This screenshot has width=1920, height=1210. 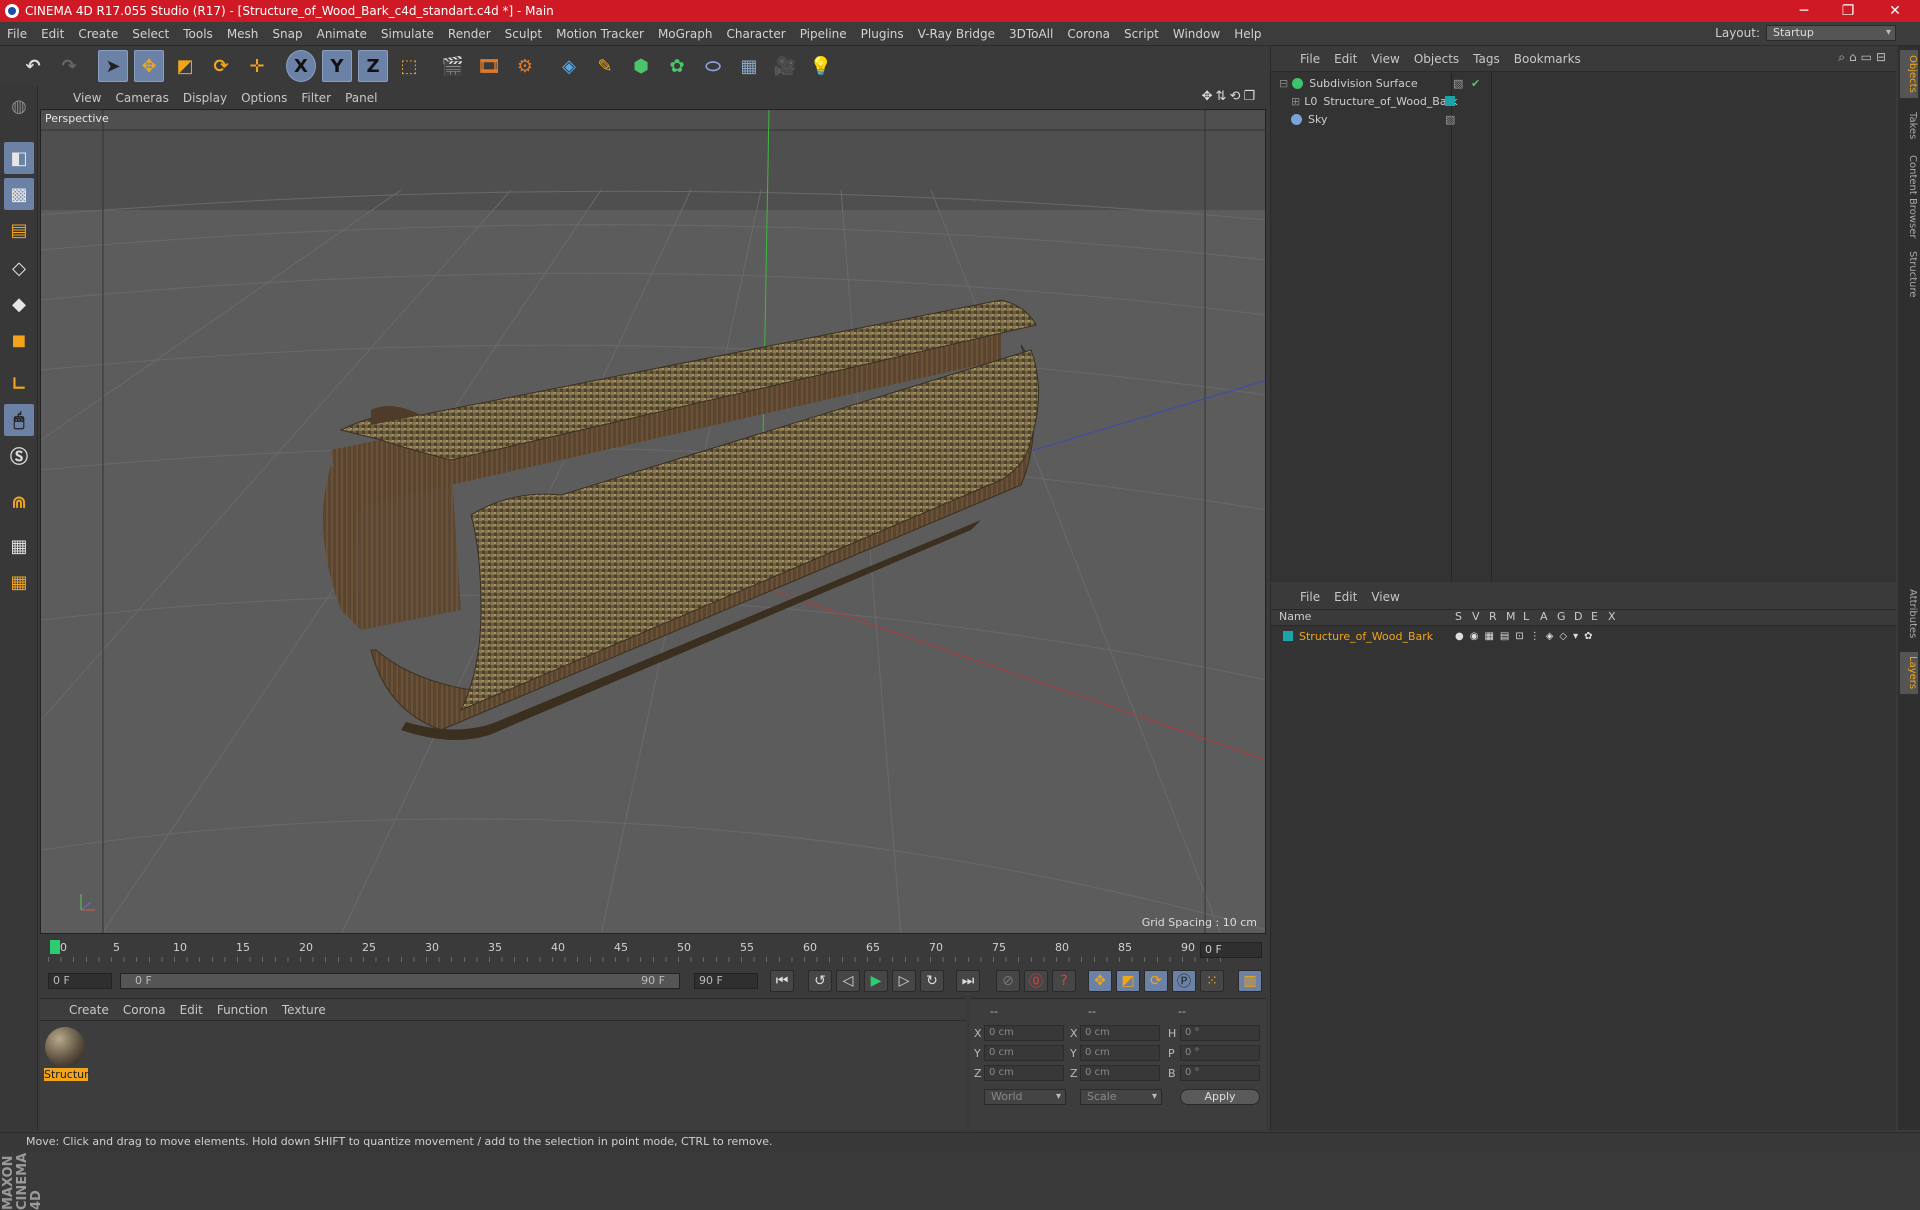 I want to click on points-mode-icon: ◇, so click(x=19, y=268).